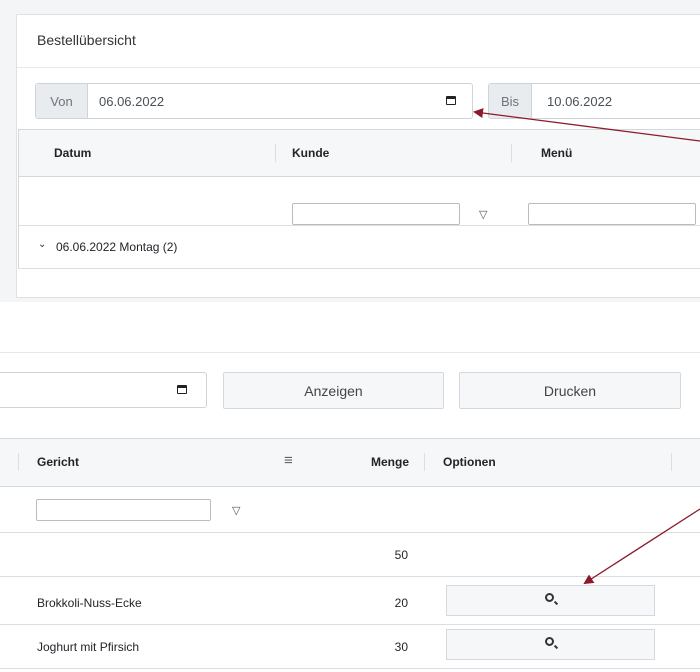 The image size is (700, 672). What do you see at coordinates (359, 153) in the screenshot?
I see `grid-header: Datum Kunde Menü` at bounding box center [359, 153].